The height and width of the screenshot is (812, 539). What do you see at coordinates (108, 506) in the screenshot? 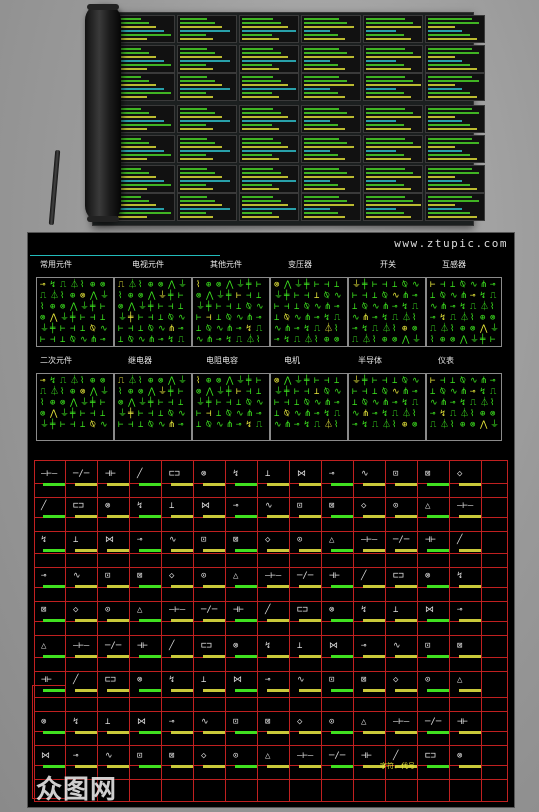
I see `table-symbol-icon: ⊗` at bounding box center [108, 506].